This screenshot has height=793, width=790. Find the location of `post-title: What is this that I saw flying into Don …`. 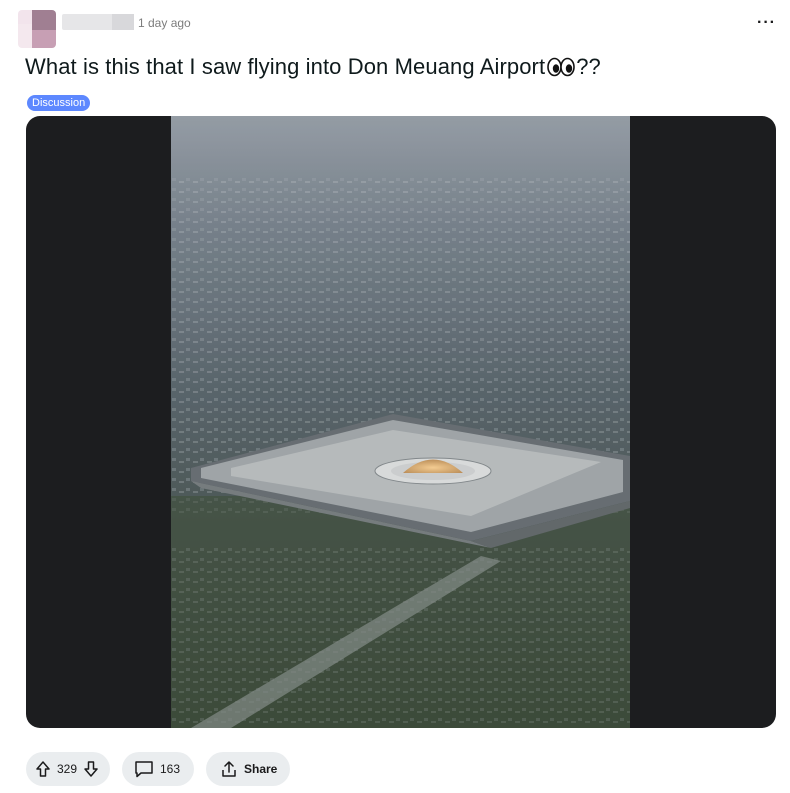

post-title: What is this that I saw flying into Don … is located at coordinates (313, 67).